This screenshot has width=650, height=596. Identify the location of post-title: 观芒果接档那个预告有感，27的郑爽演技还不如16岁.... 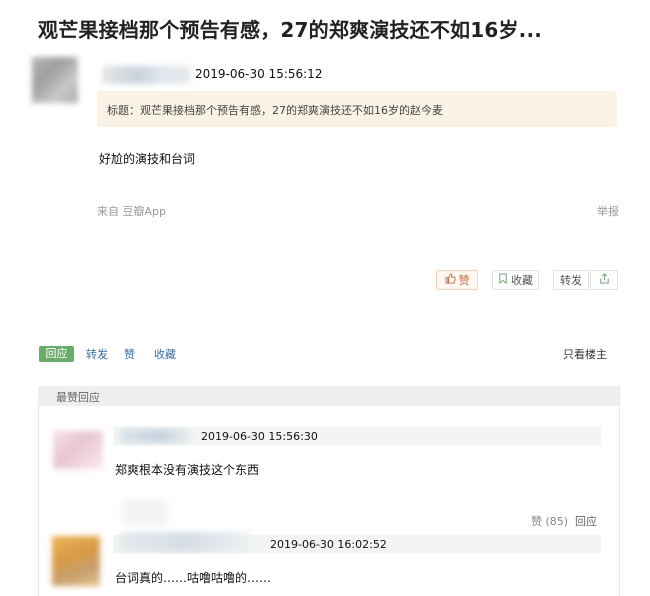
(290, 30).